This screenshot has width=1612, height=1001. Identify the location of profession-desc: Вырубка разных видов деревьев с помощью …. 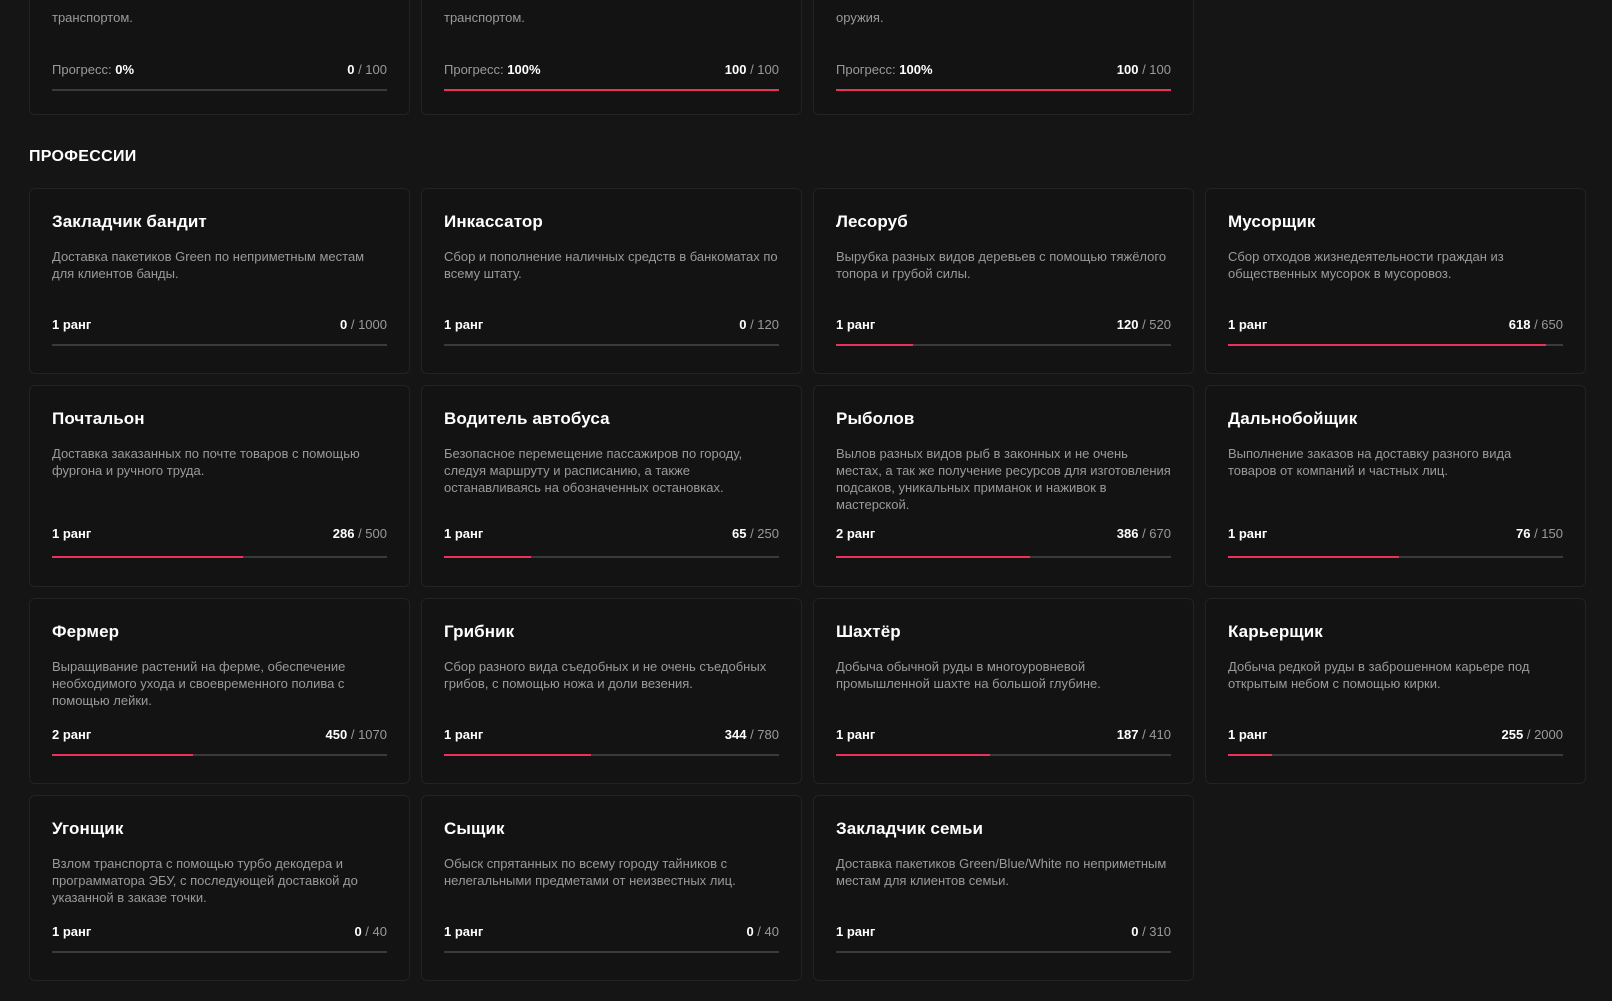
(1001, 265).